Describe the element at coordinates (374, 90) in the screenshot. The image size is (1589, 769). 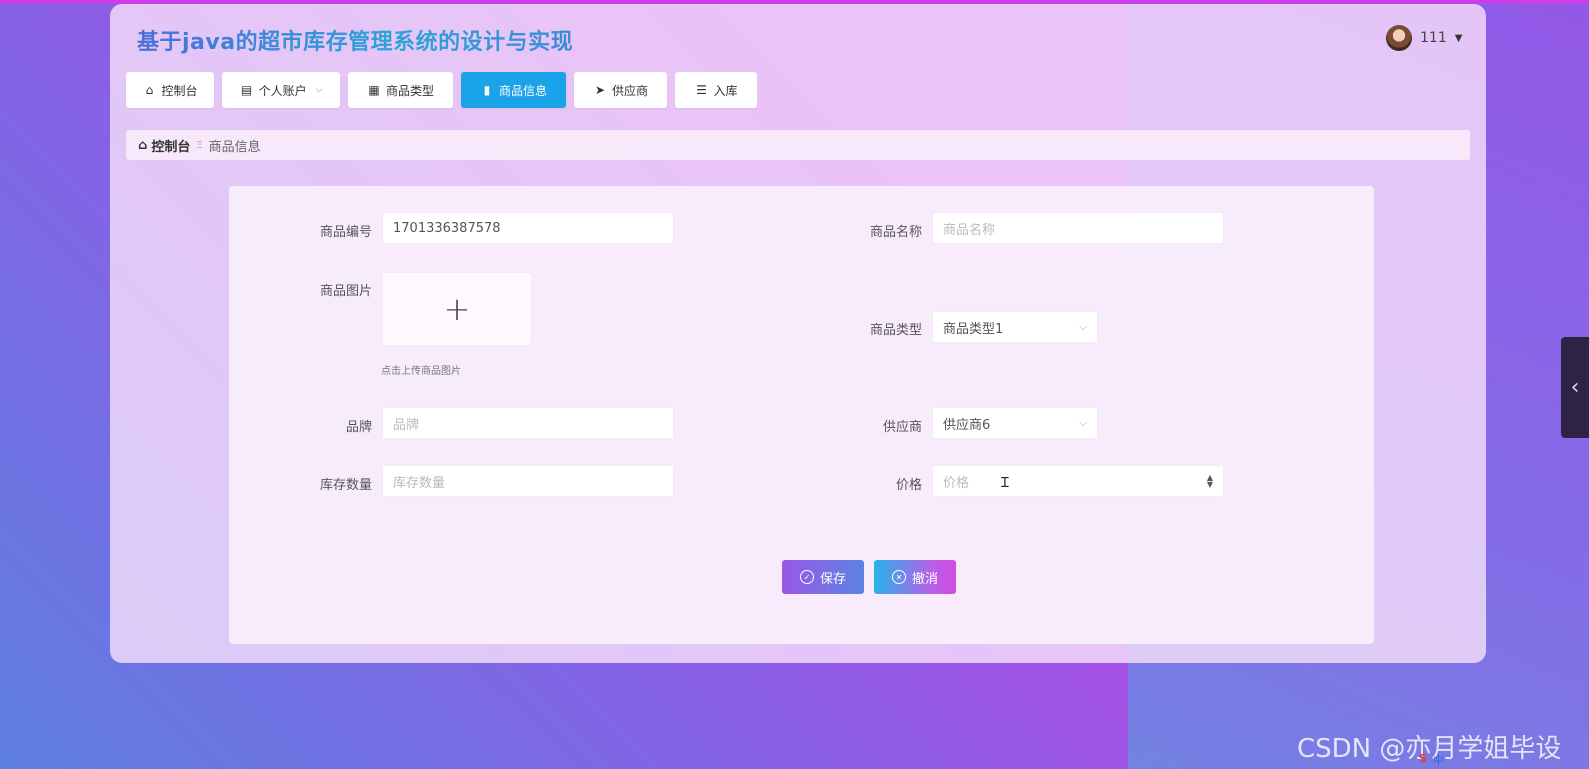
I see `grid-icon: ▦` at that location.